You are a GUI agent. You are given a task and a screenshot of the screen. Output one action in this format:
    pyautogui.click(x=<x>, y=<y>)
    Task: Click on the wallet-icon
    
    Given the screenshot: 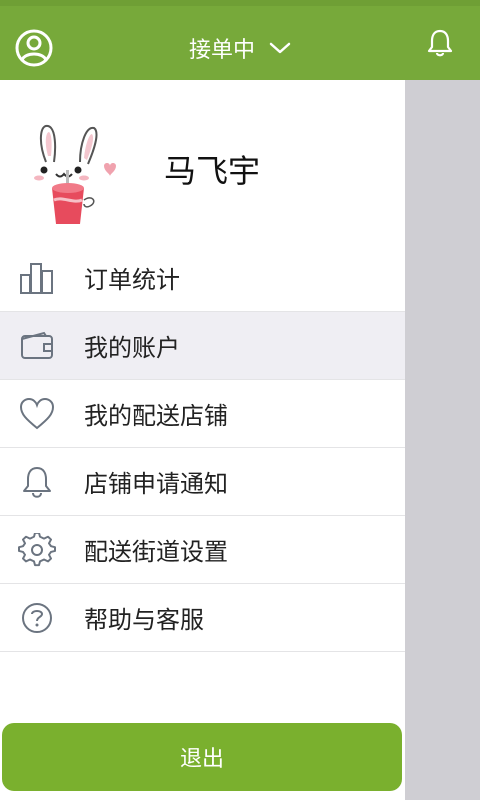 What is the action you would take?
    pyautogui.click(x=37, y=346)
    